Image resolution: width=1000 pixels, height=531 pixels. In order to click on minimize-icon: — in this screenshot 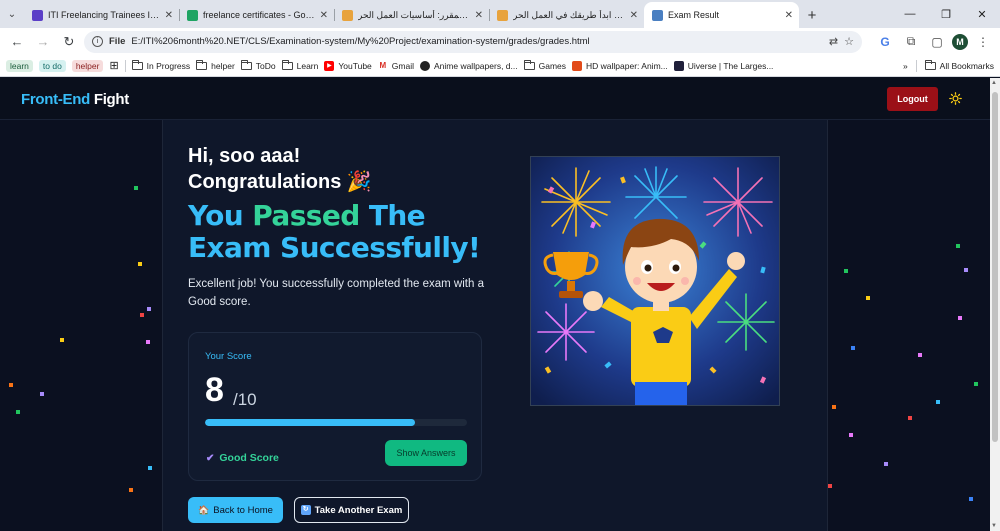, I will do `click(910, 14)`.